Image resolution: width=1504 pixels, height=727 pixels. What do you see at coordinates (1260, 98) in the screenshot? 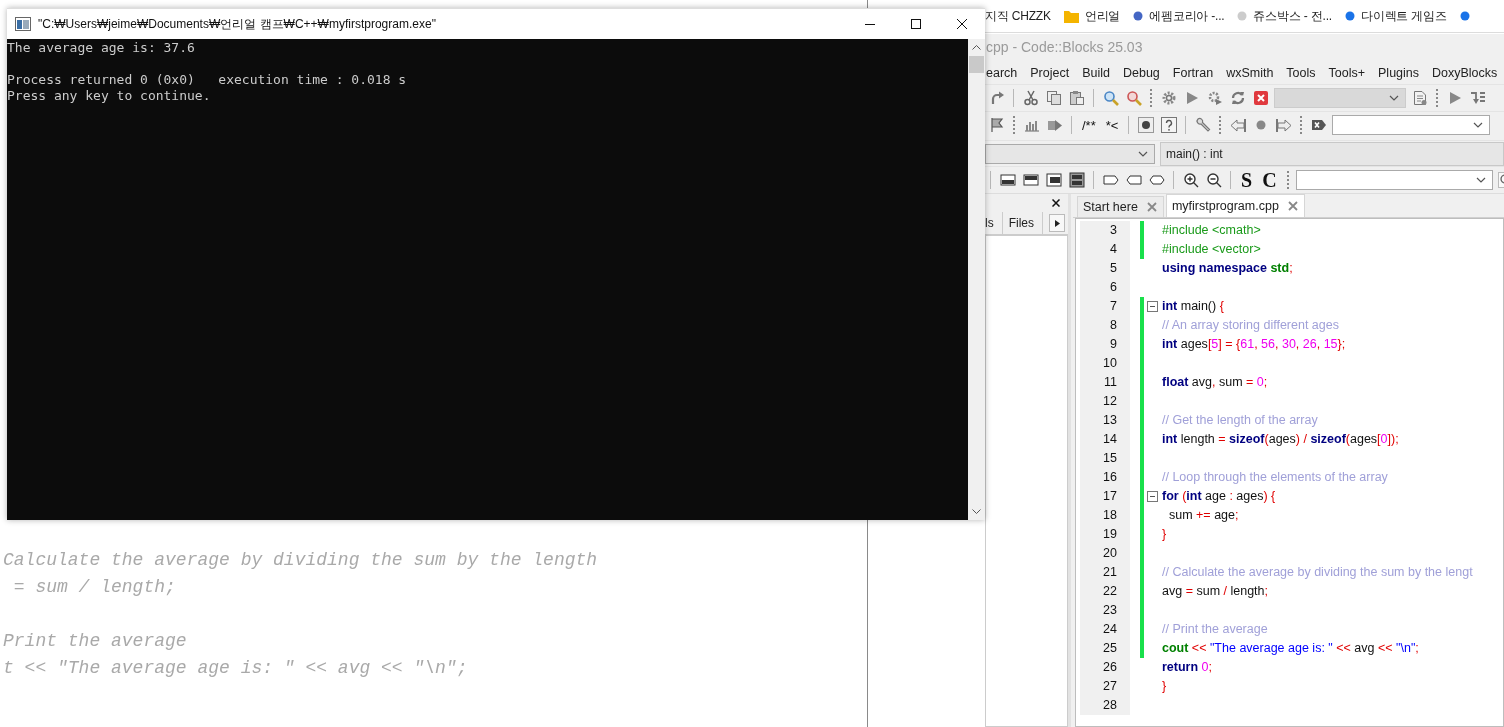
I see `stop-icon` at bounding box center [1260, 98].